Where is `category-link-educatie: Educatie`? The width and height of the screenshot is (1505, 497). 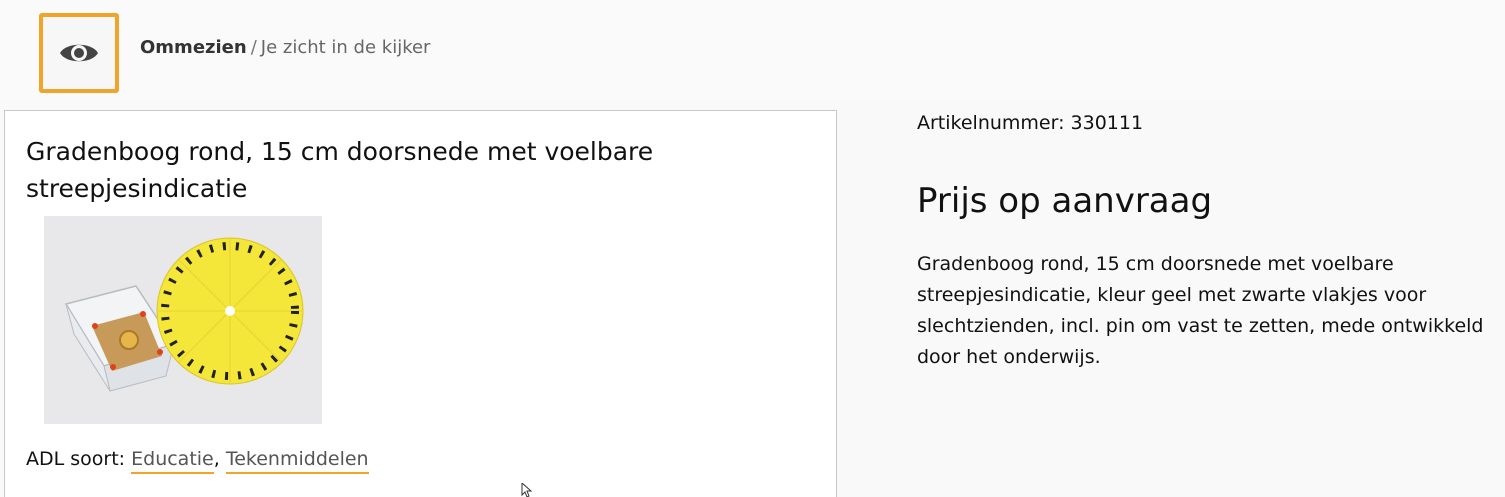
category-link-educatie: Educatie is located at coordinates (172, 461).